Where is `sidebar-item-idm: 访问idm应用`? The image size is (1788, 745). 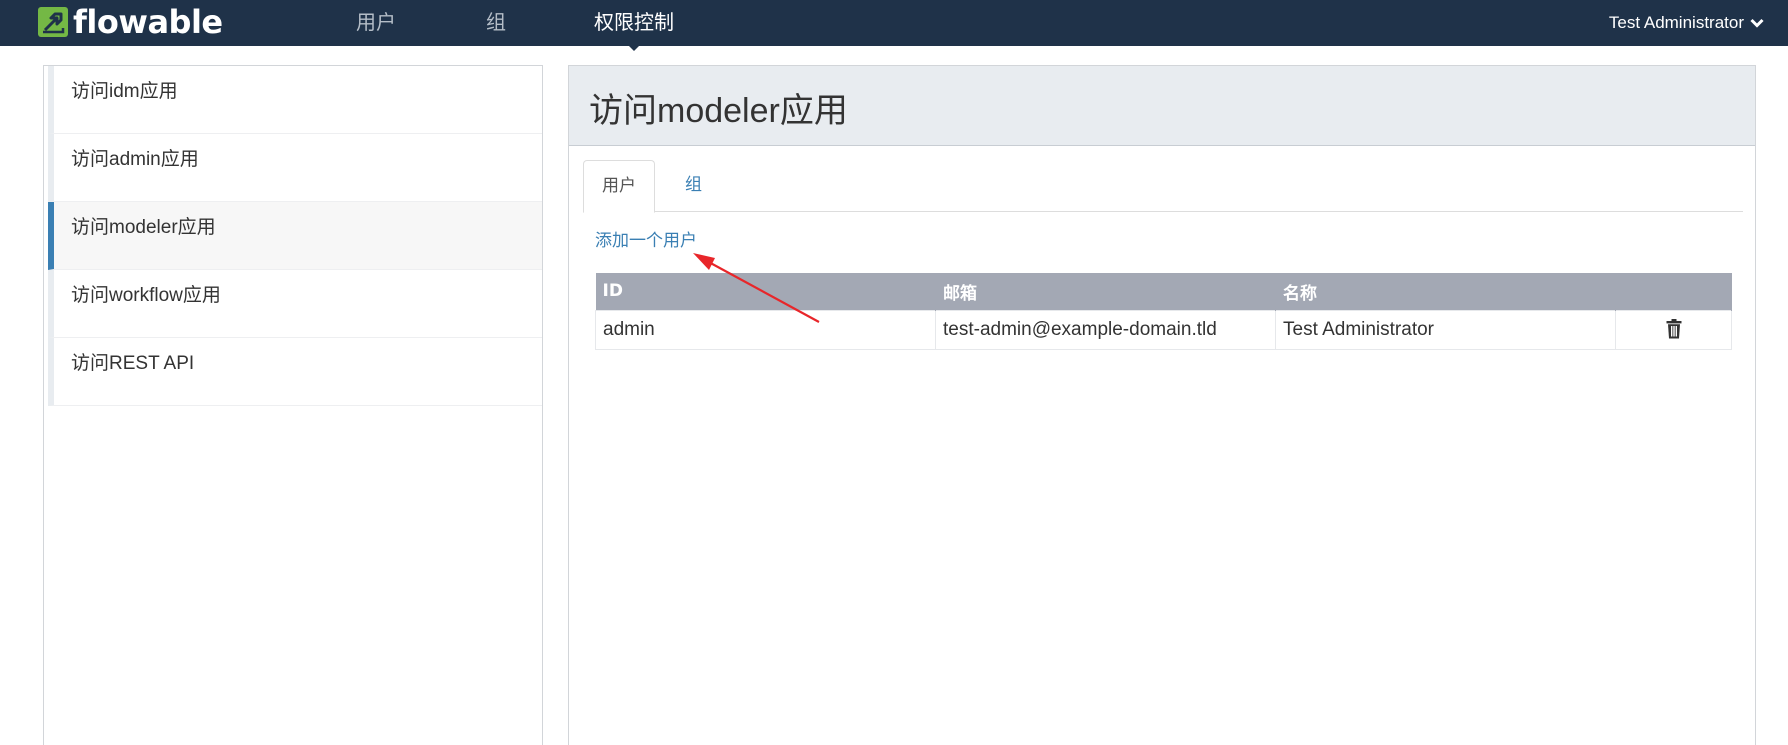 sidebar-item-idm: 访问idm应用 is located at coordinates (295, 100).